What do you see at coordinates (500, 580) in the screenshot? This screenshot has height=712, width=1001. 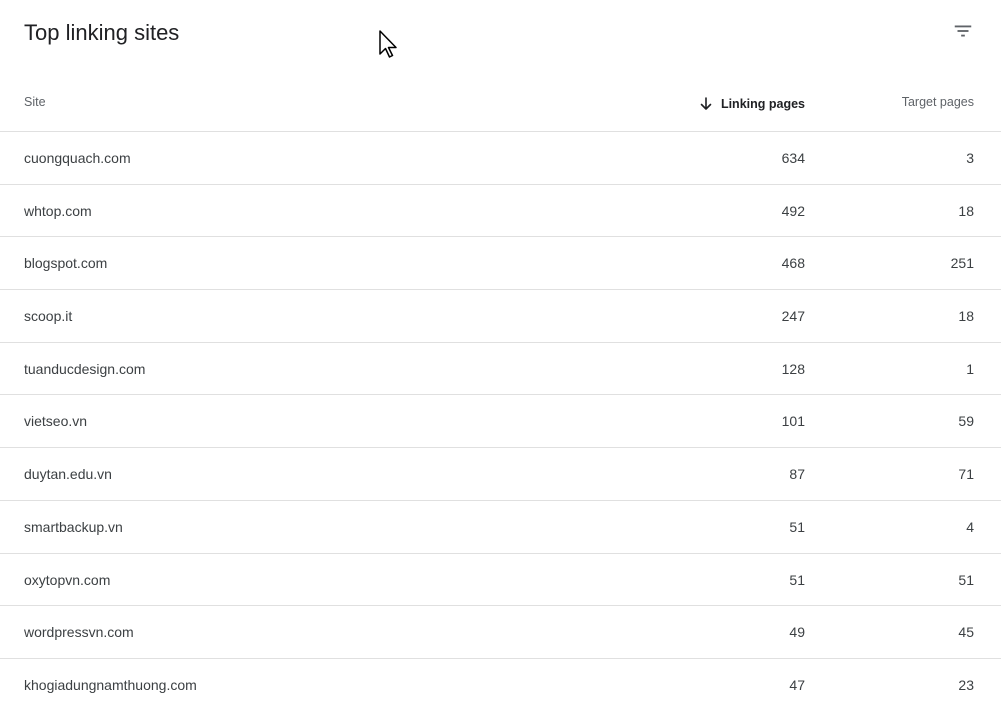 I see `table-row: oxytopvn.com 51 51` at bounding box center [500, 580].